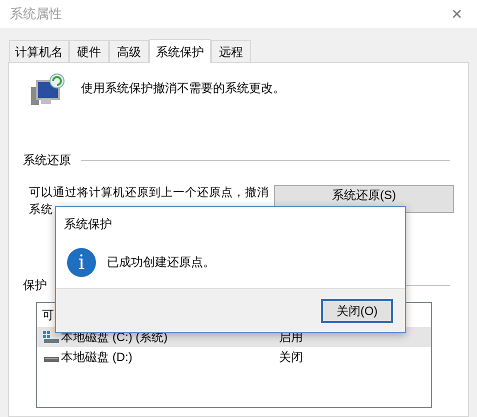 The width and height of the screenshot is (477, 417). What do you see at coordinates (48, 315) in the screenshot?
I see `column-header: 可` at bounding box center [48, 315].